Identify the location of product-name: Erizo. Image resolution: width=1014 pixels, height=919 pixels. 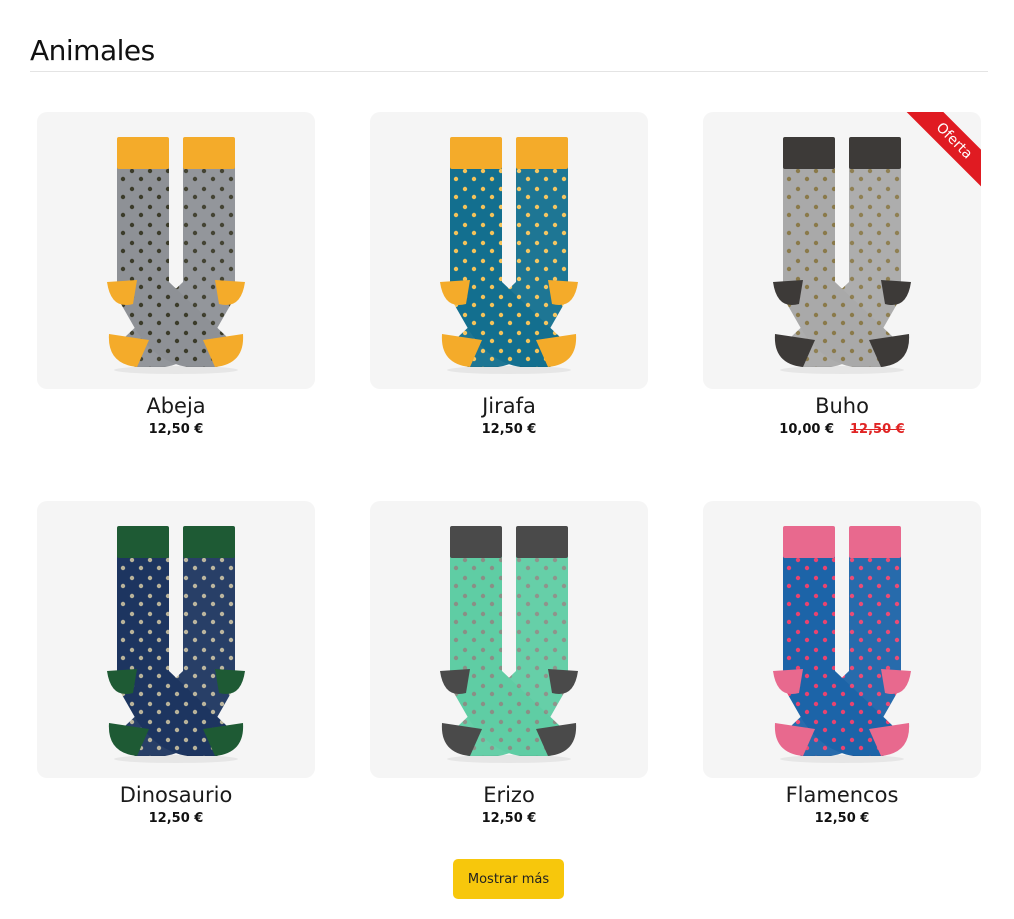
(509, 795).